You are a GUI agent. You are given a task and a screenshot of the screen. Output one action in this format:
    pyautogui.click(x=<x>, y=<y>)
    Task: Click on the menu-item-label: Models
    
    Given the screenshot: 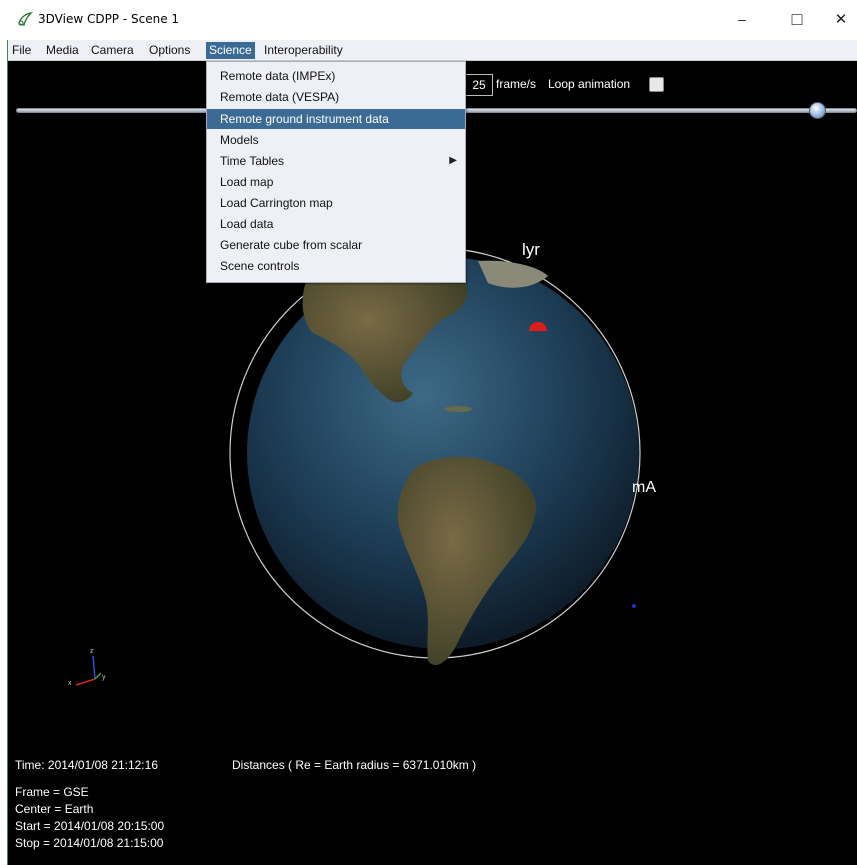 What is the action you would take?
    pyautogui.click(x=239, y=140)
    